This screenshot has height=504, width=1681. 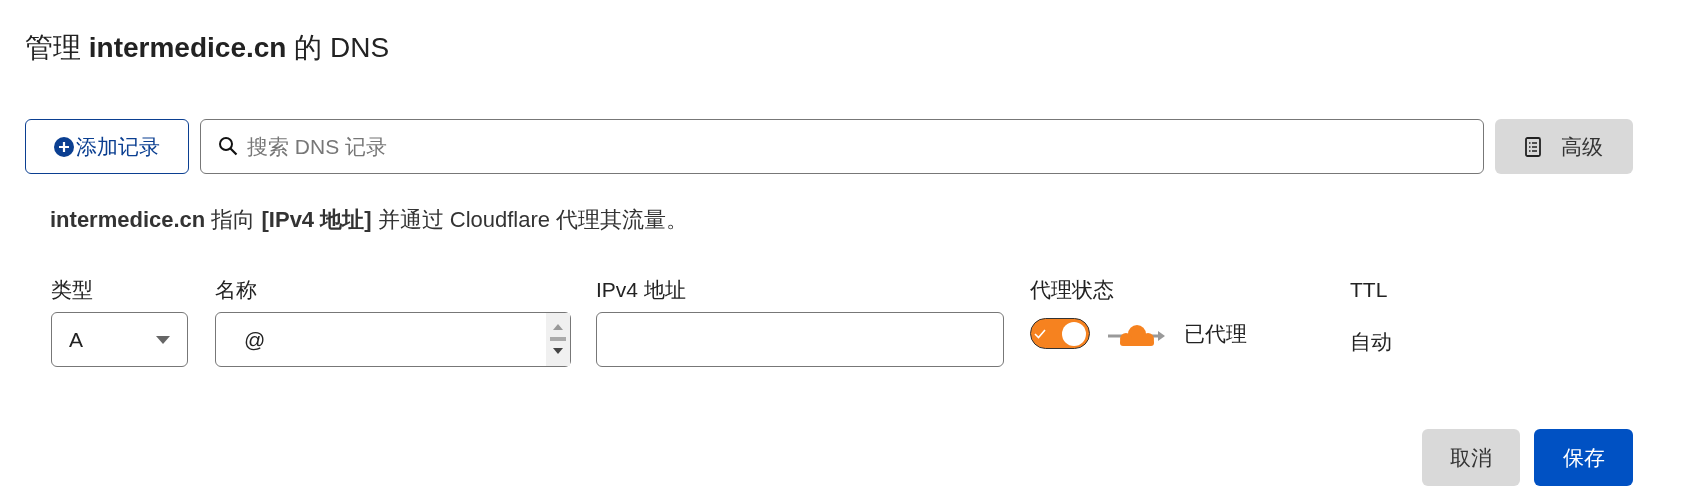 What do you see at coordinates (236, 290) in the screenshot?
I see `name-label: 名称` at bounding box center [236, 290].